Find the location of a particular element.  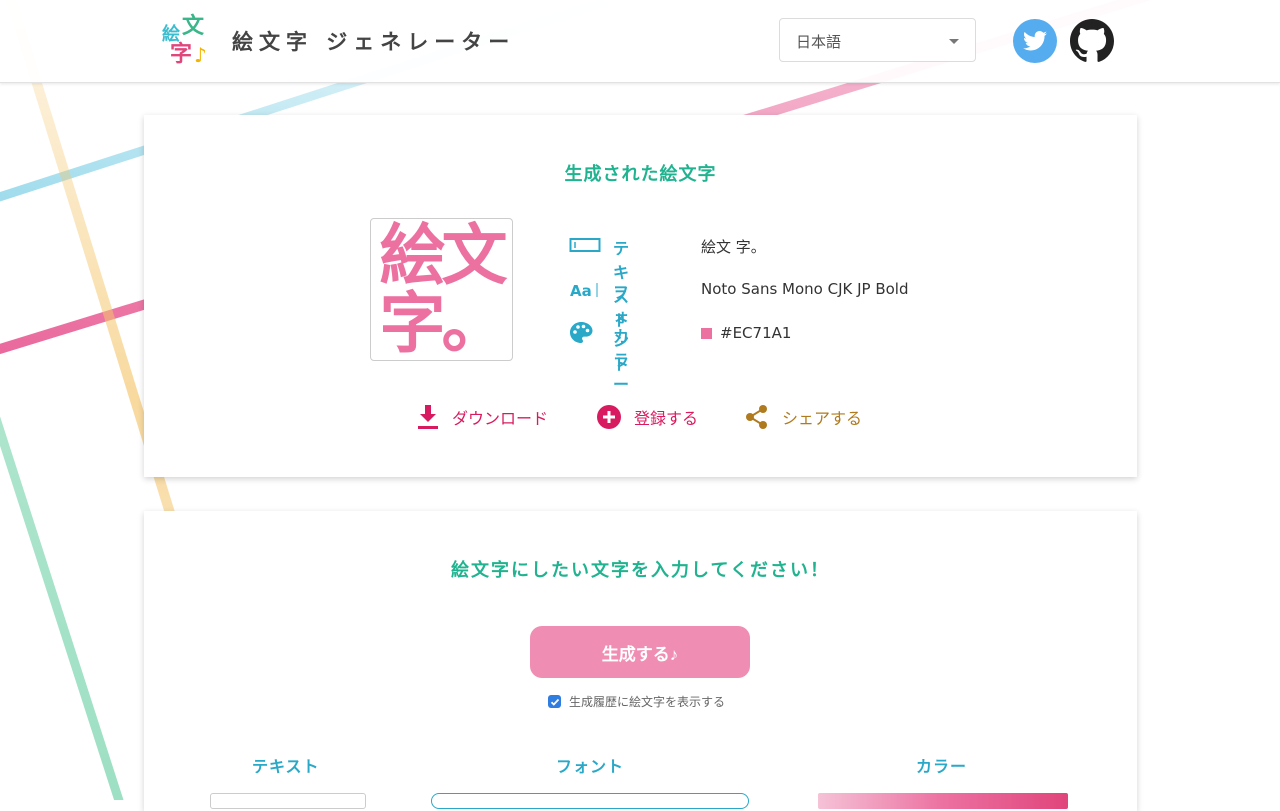

input-prompt-title: 絵文字にしたい文字を入力してください！ is located at coordinates (640, 570).